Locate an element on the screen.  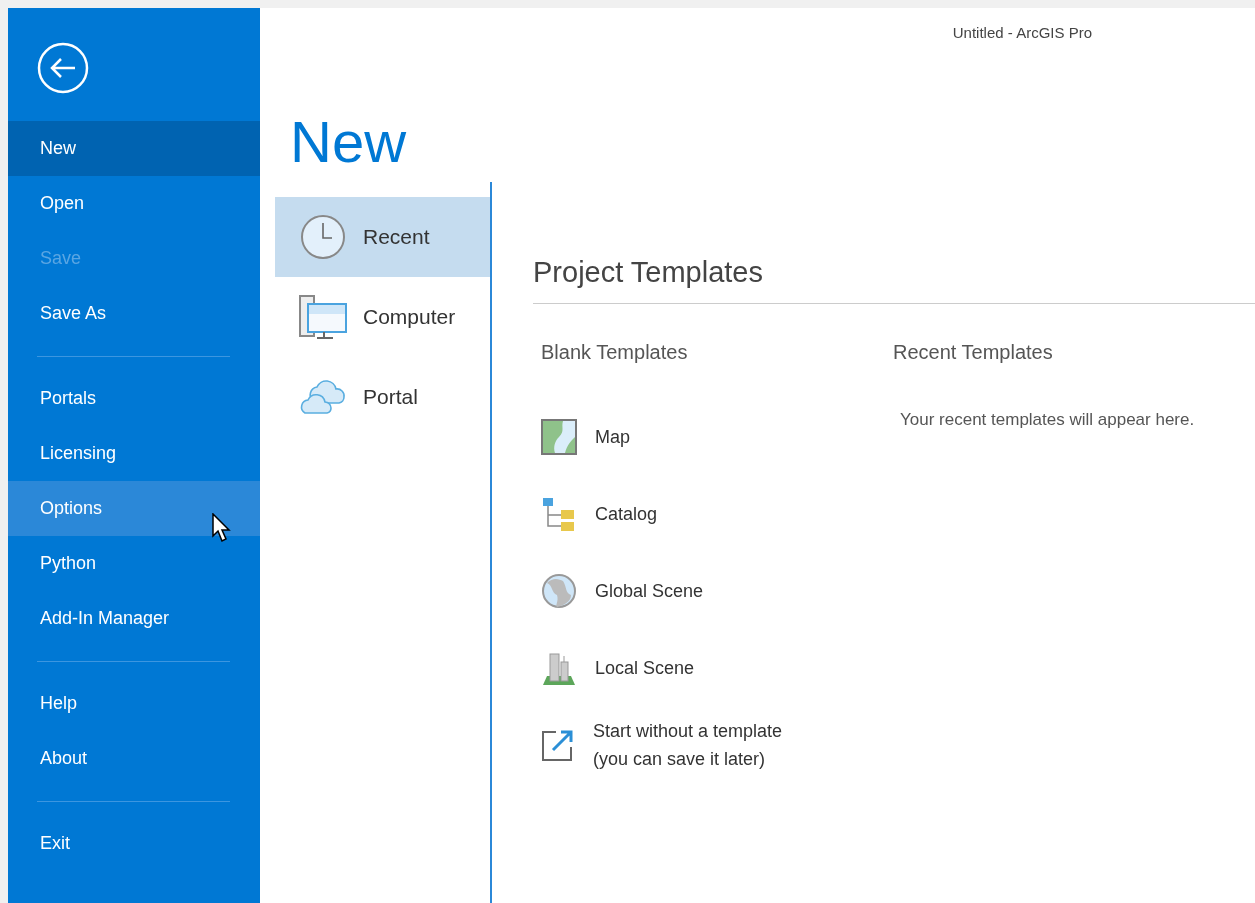
column-heading: Blank Templates is located at coordinates (615, 352).